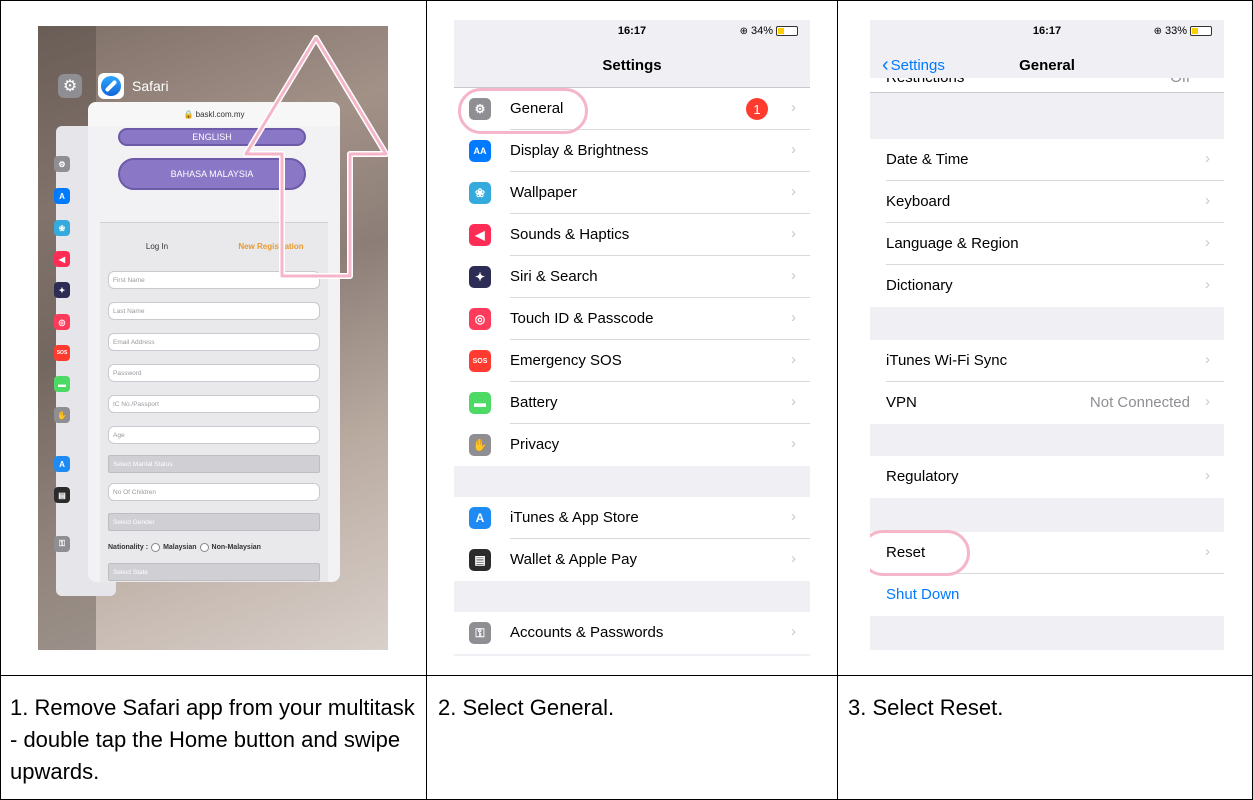  I want to click on settings-row-privacy: ✋ Privacy ›, so click(632, 445).